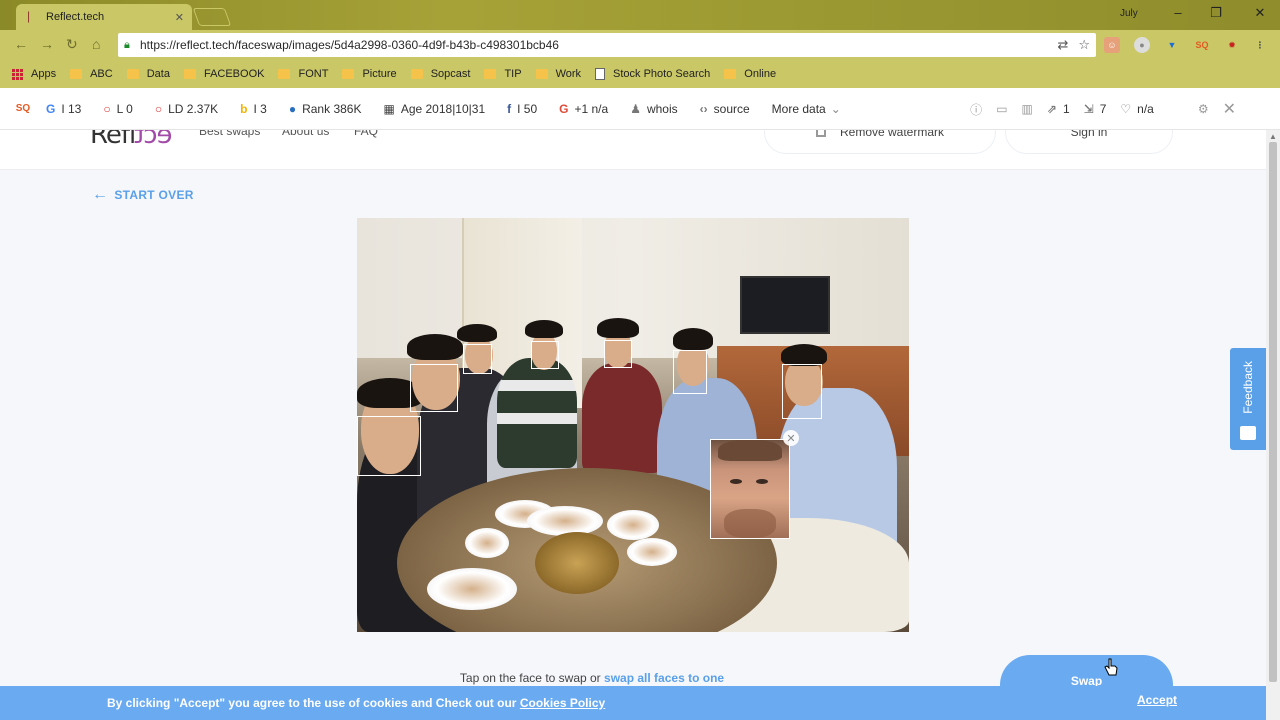 This screenshot has width=1280, height=720. I want to click on logo-left: Refl, so click(113, 140).